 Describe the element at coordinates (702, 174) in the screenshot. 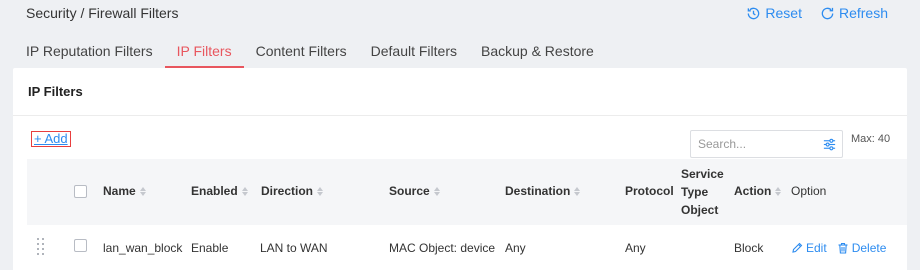

I see `column-service-line1: Service` at that location.